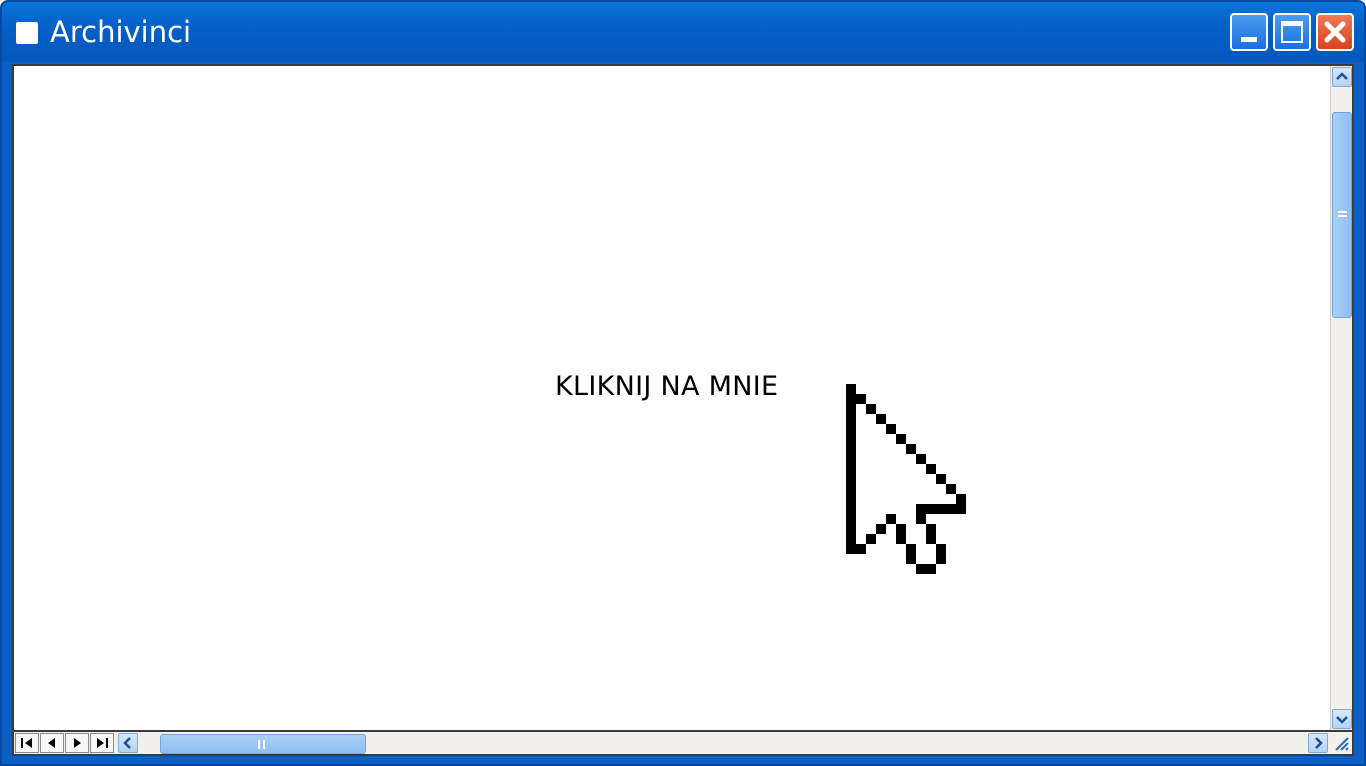  I want to click on close-button, so click(1335, 32).